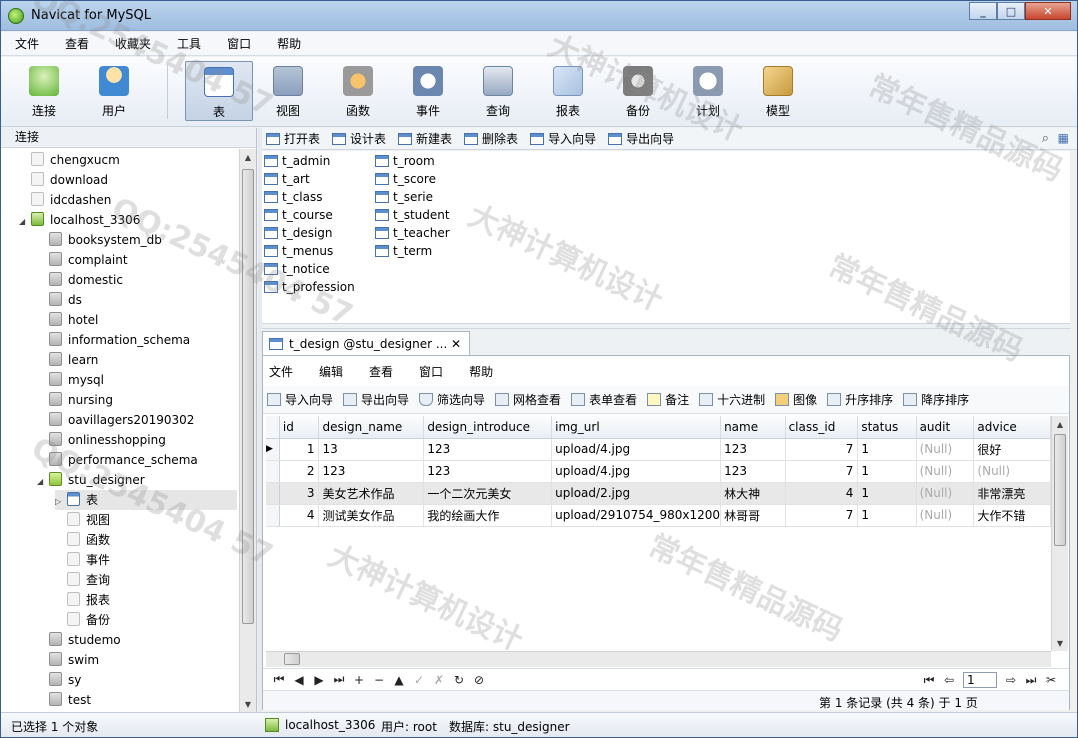  What do you see at coordinates (359, 138) in the screenshot?
I see `design-table-button: 设计表` at bounding box center [359, 138].